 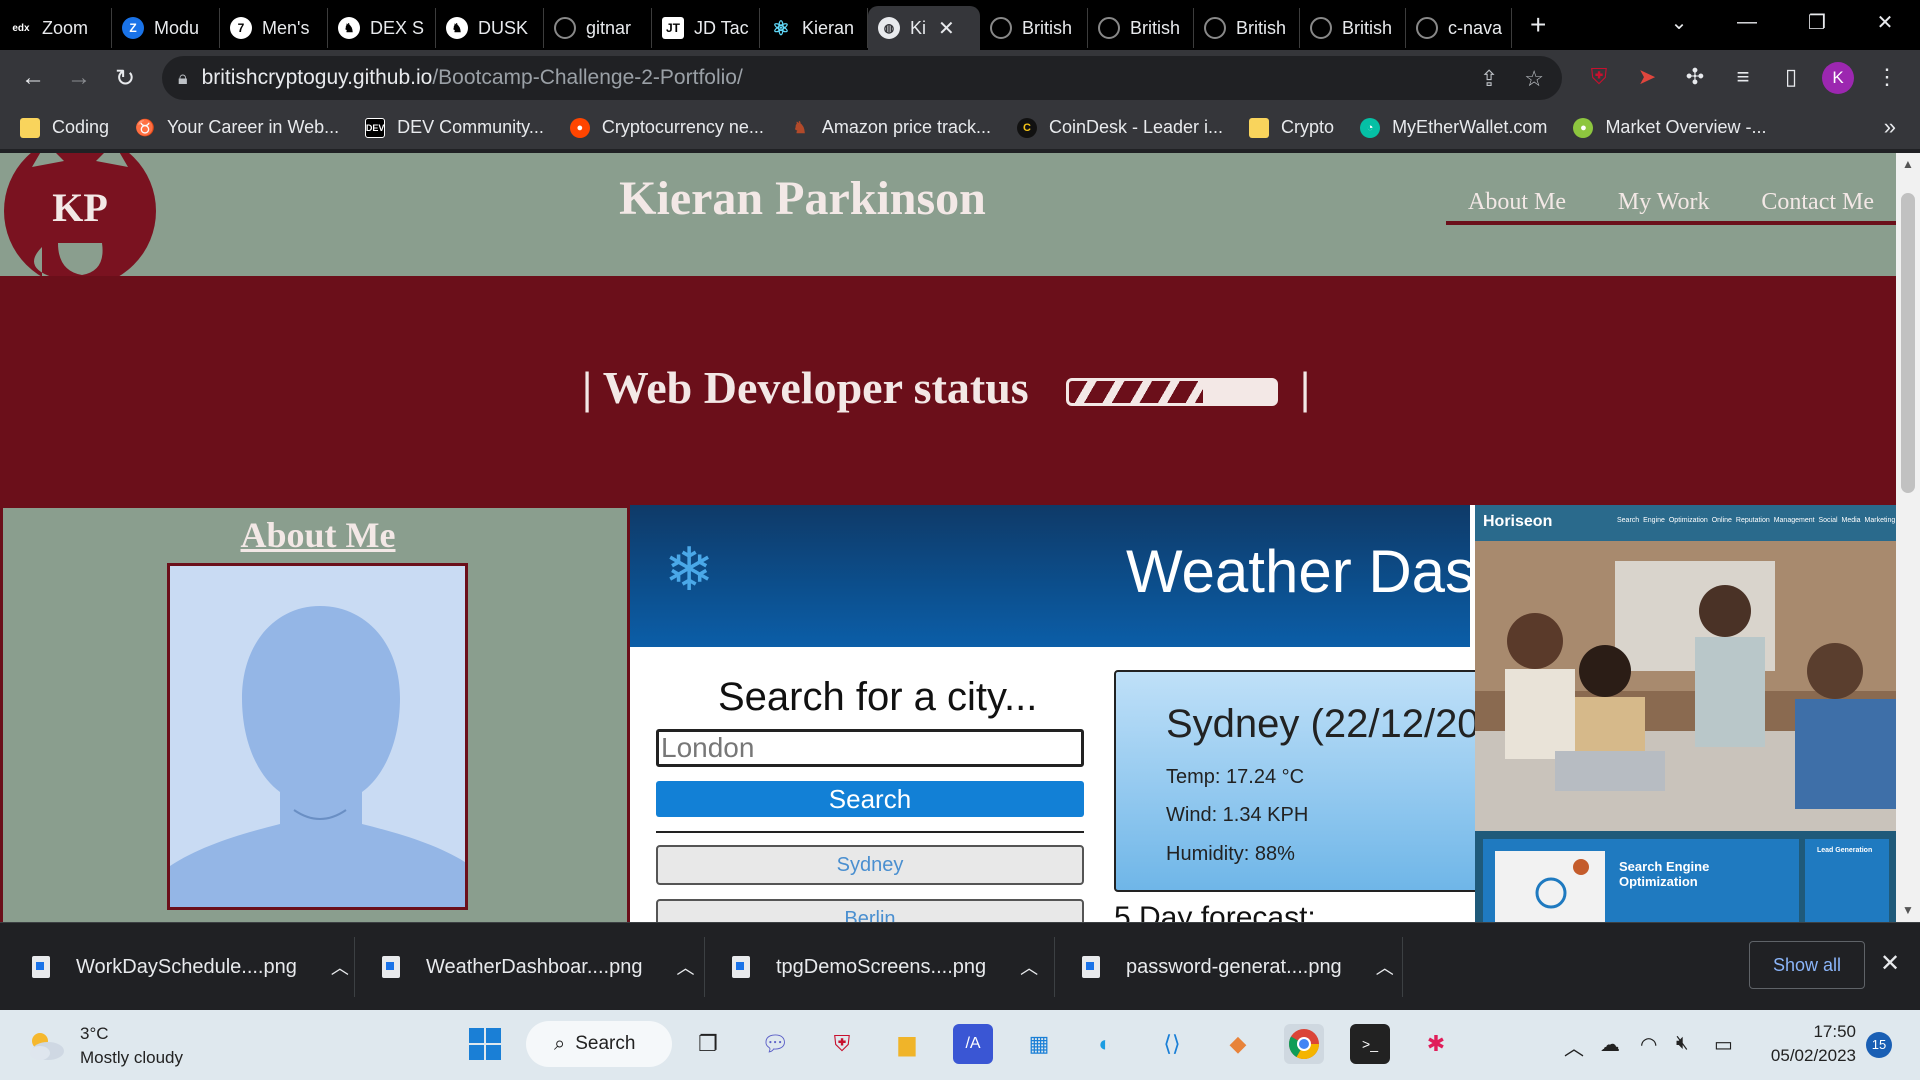 What do you see at coordinates (1453, 127) in the screenshot?
I see `bookmark-mew: ◔ MyEtherWallet.com` at bounding box center [1453, 127].